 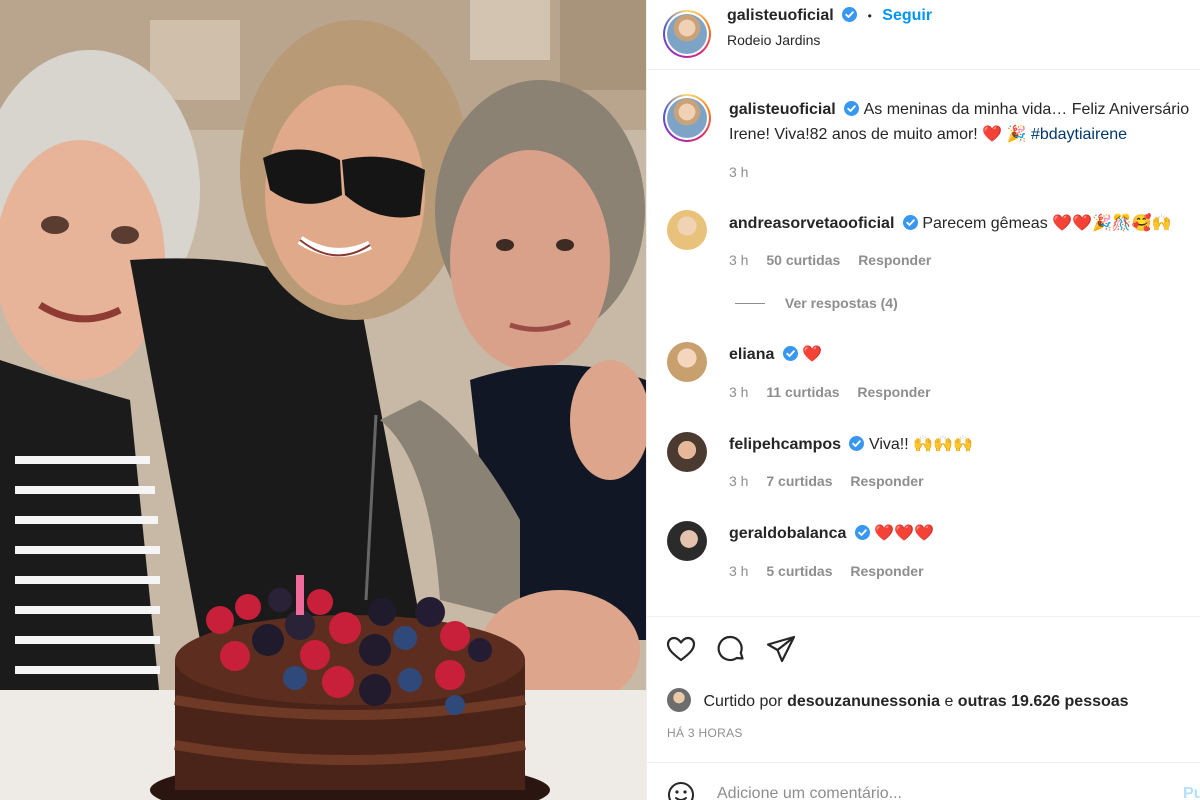 I want to click on share-icon, so click(x=781, y=649).